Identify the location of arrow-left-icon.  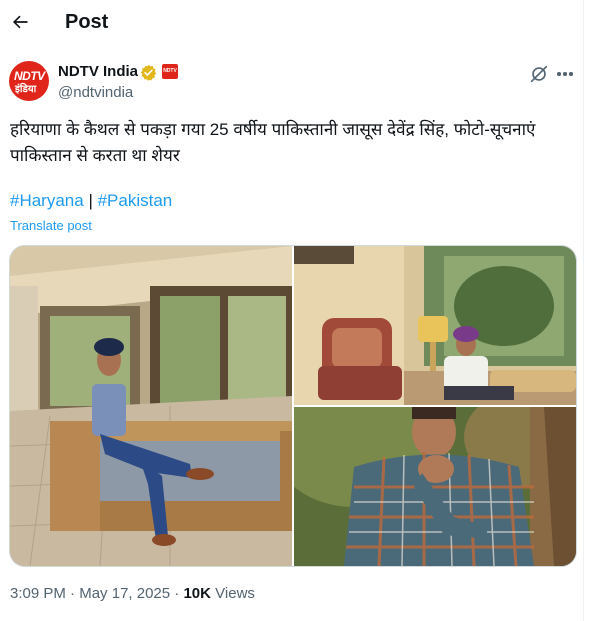
(20, 22).